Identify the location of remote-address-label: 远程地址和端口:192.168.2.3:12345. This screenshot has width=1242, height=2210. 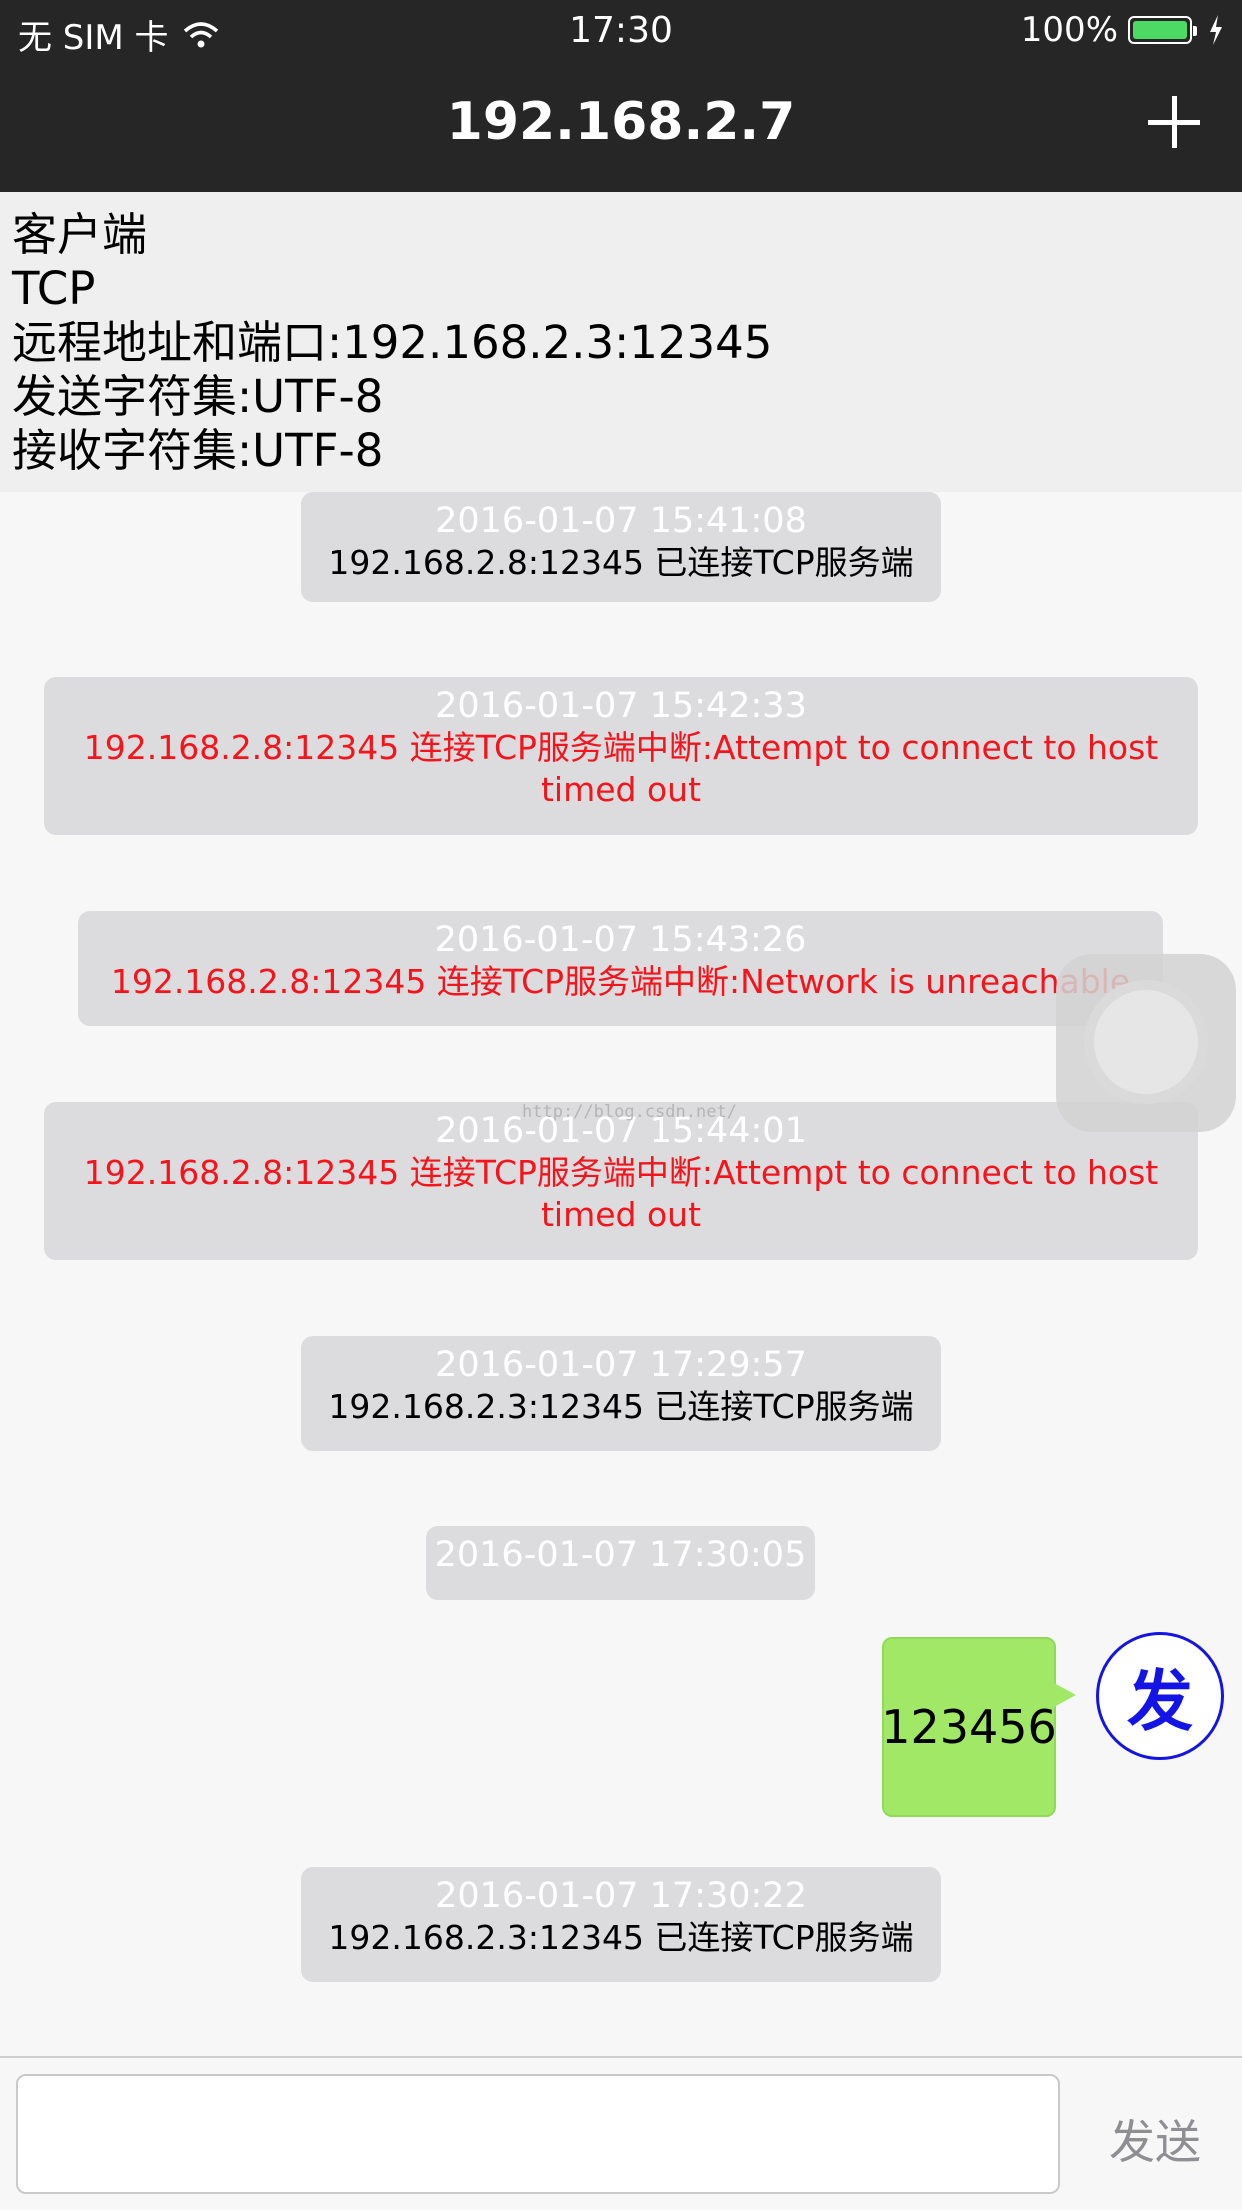
(392, 342).